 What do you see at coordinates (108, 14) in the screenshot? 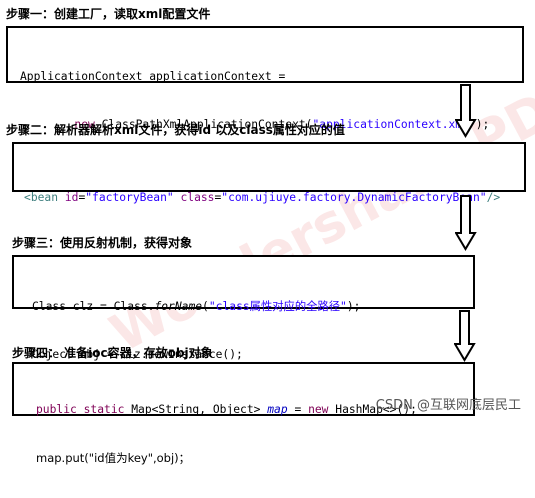
I see `step-1-title: 步骤一：创建工厂，读取xml配置文件` at bounding box center [108, 14].